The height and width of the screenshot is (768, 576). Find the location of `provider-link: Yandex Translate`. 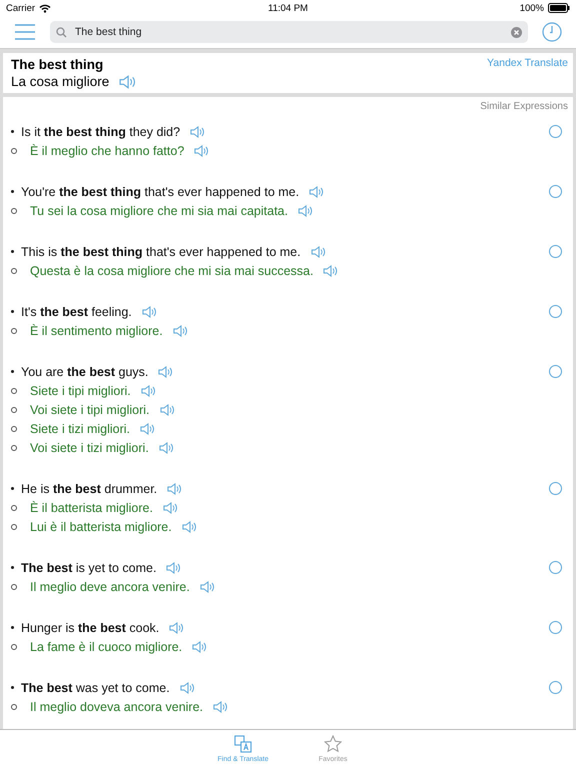

provider-link: Yandex Translate is located at coordinates (527, 73).